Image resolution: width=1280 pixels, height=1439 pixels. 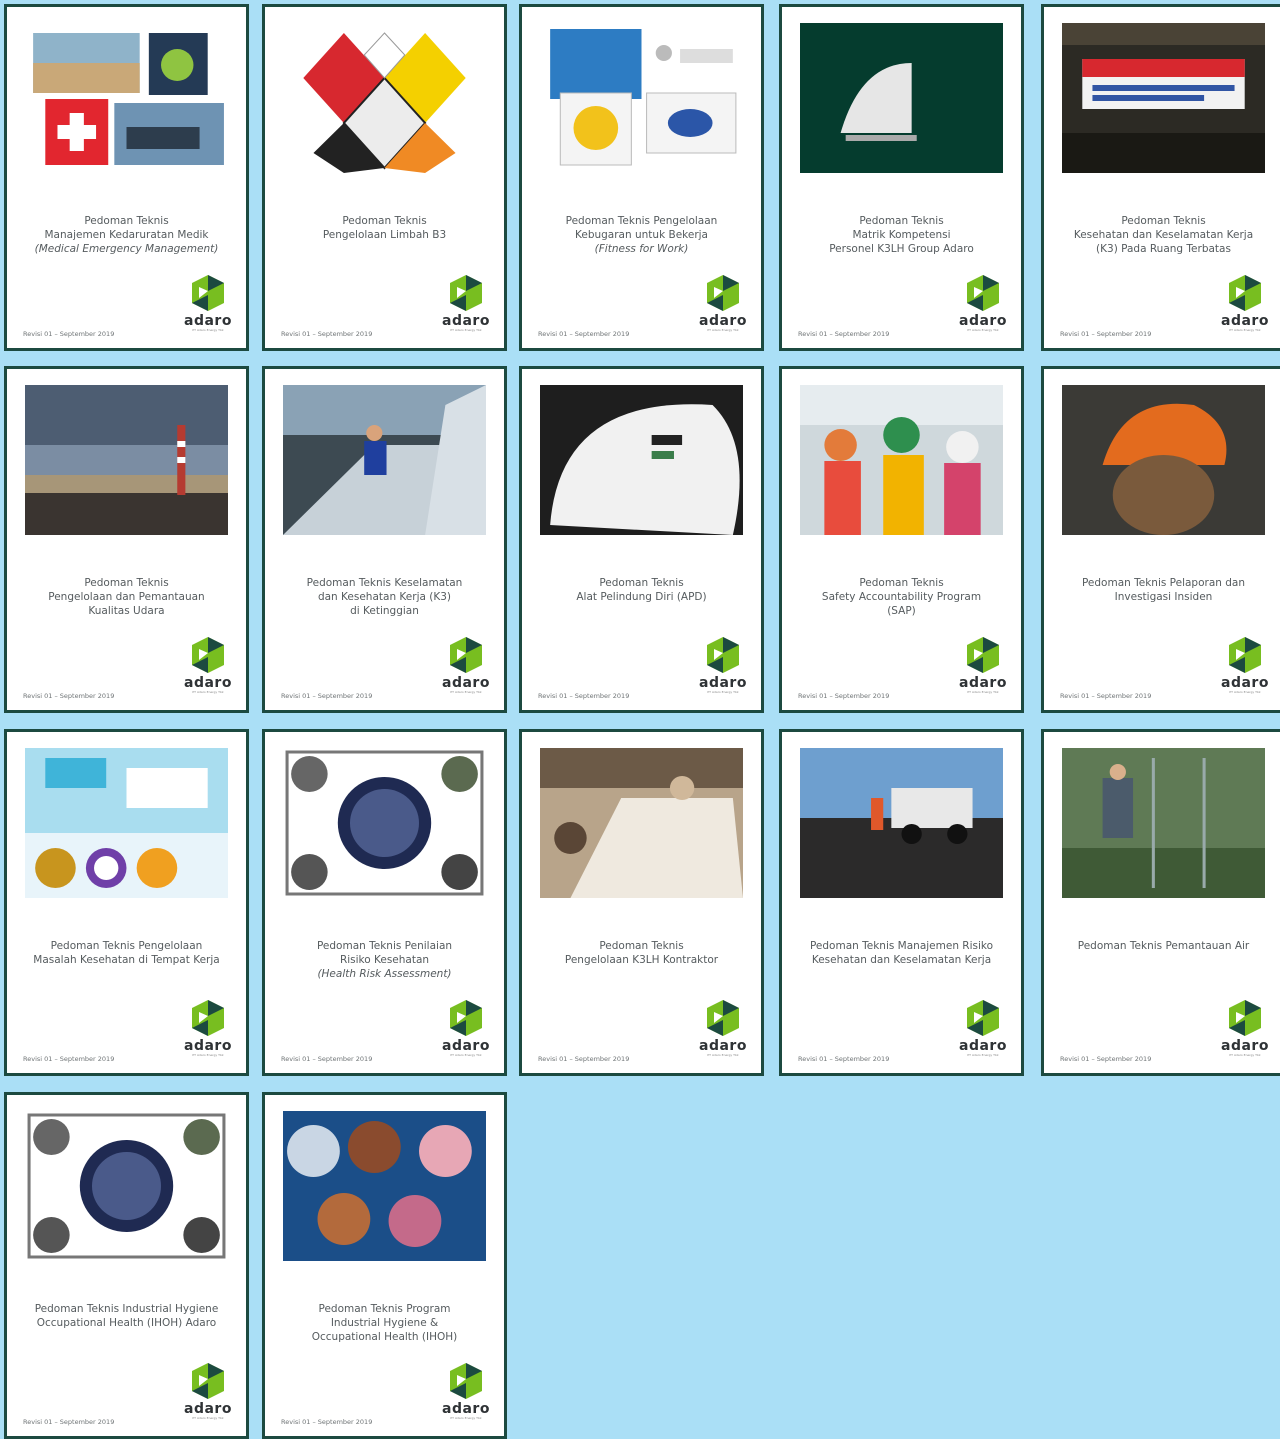 I want to click on cover-title-line: Safety Accountability Program, so click(x=901, y=597).